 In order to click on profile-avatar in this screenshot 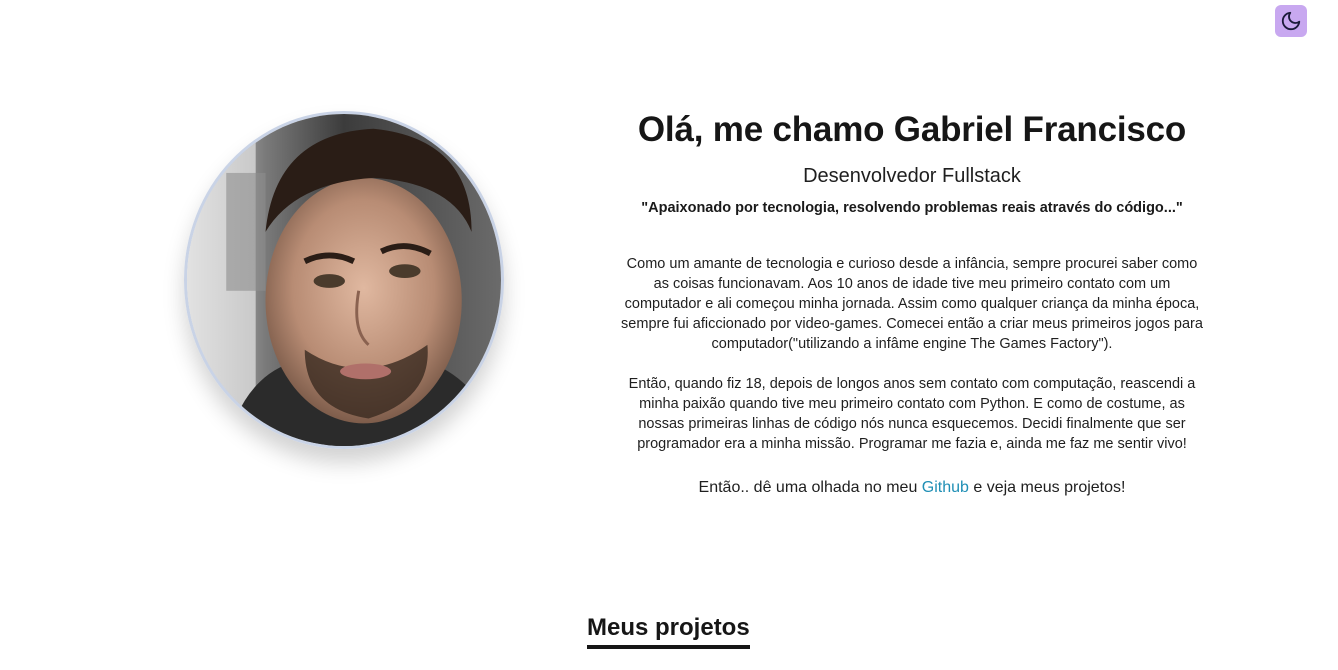, I will do `click(344, 280)`.